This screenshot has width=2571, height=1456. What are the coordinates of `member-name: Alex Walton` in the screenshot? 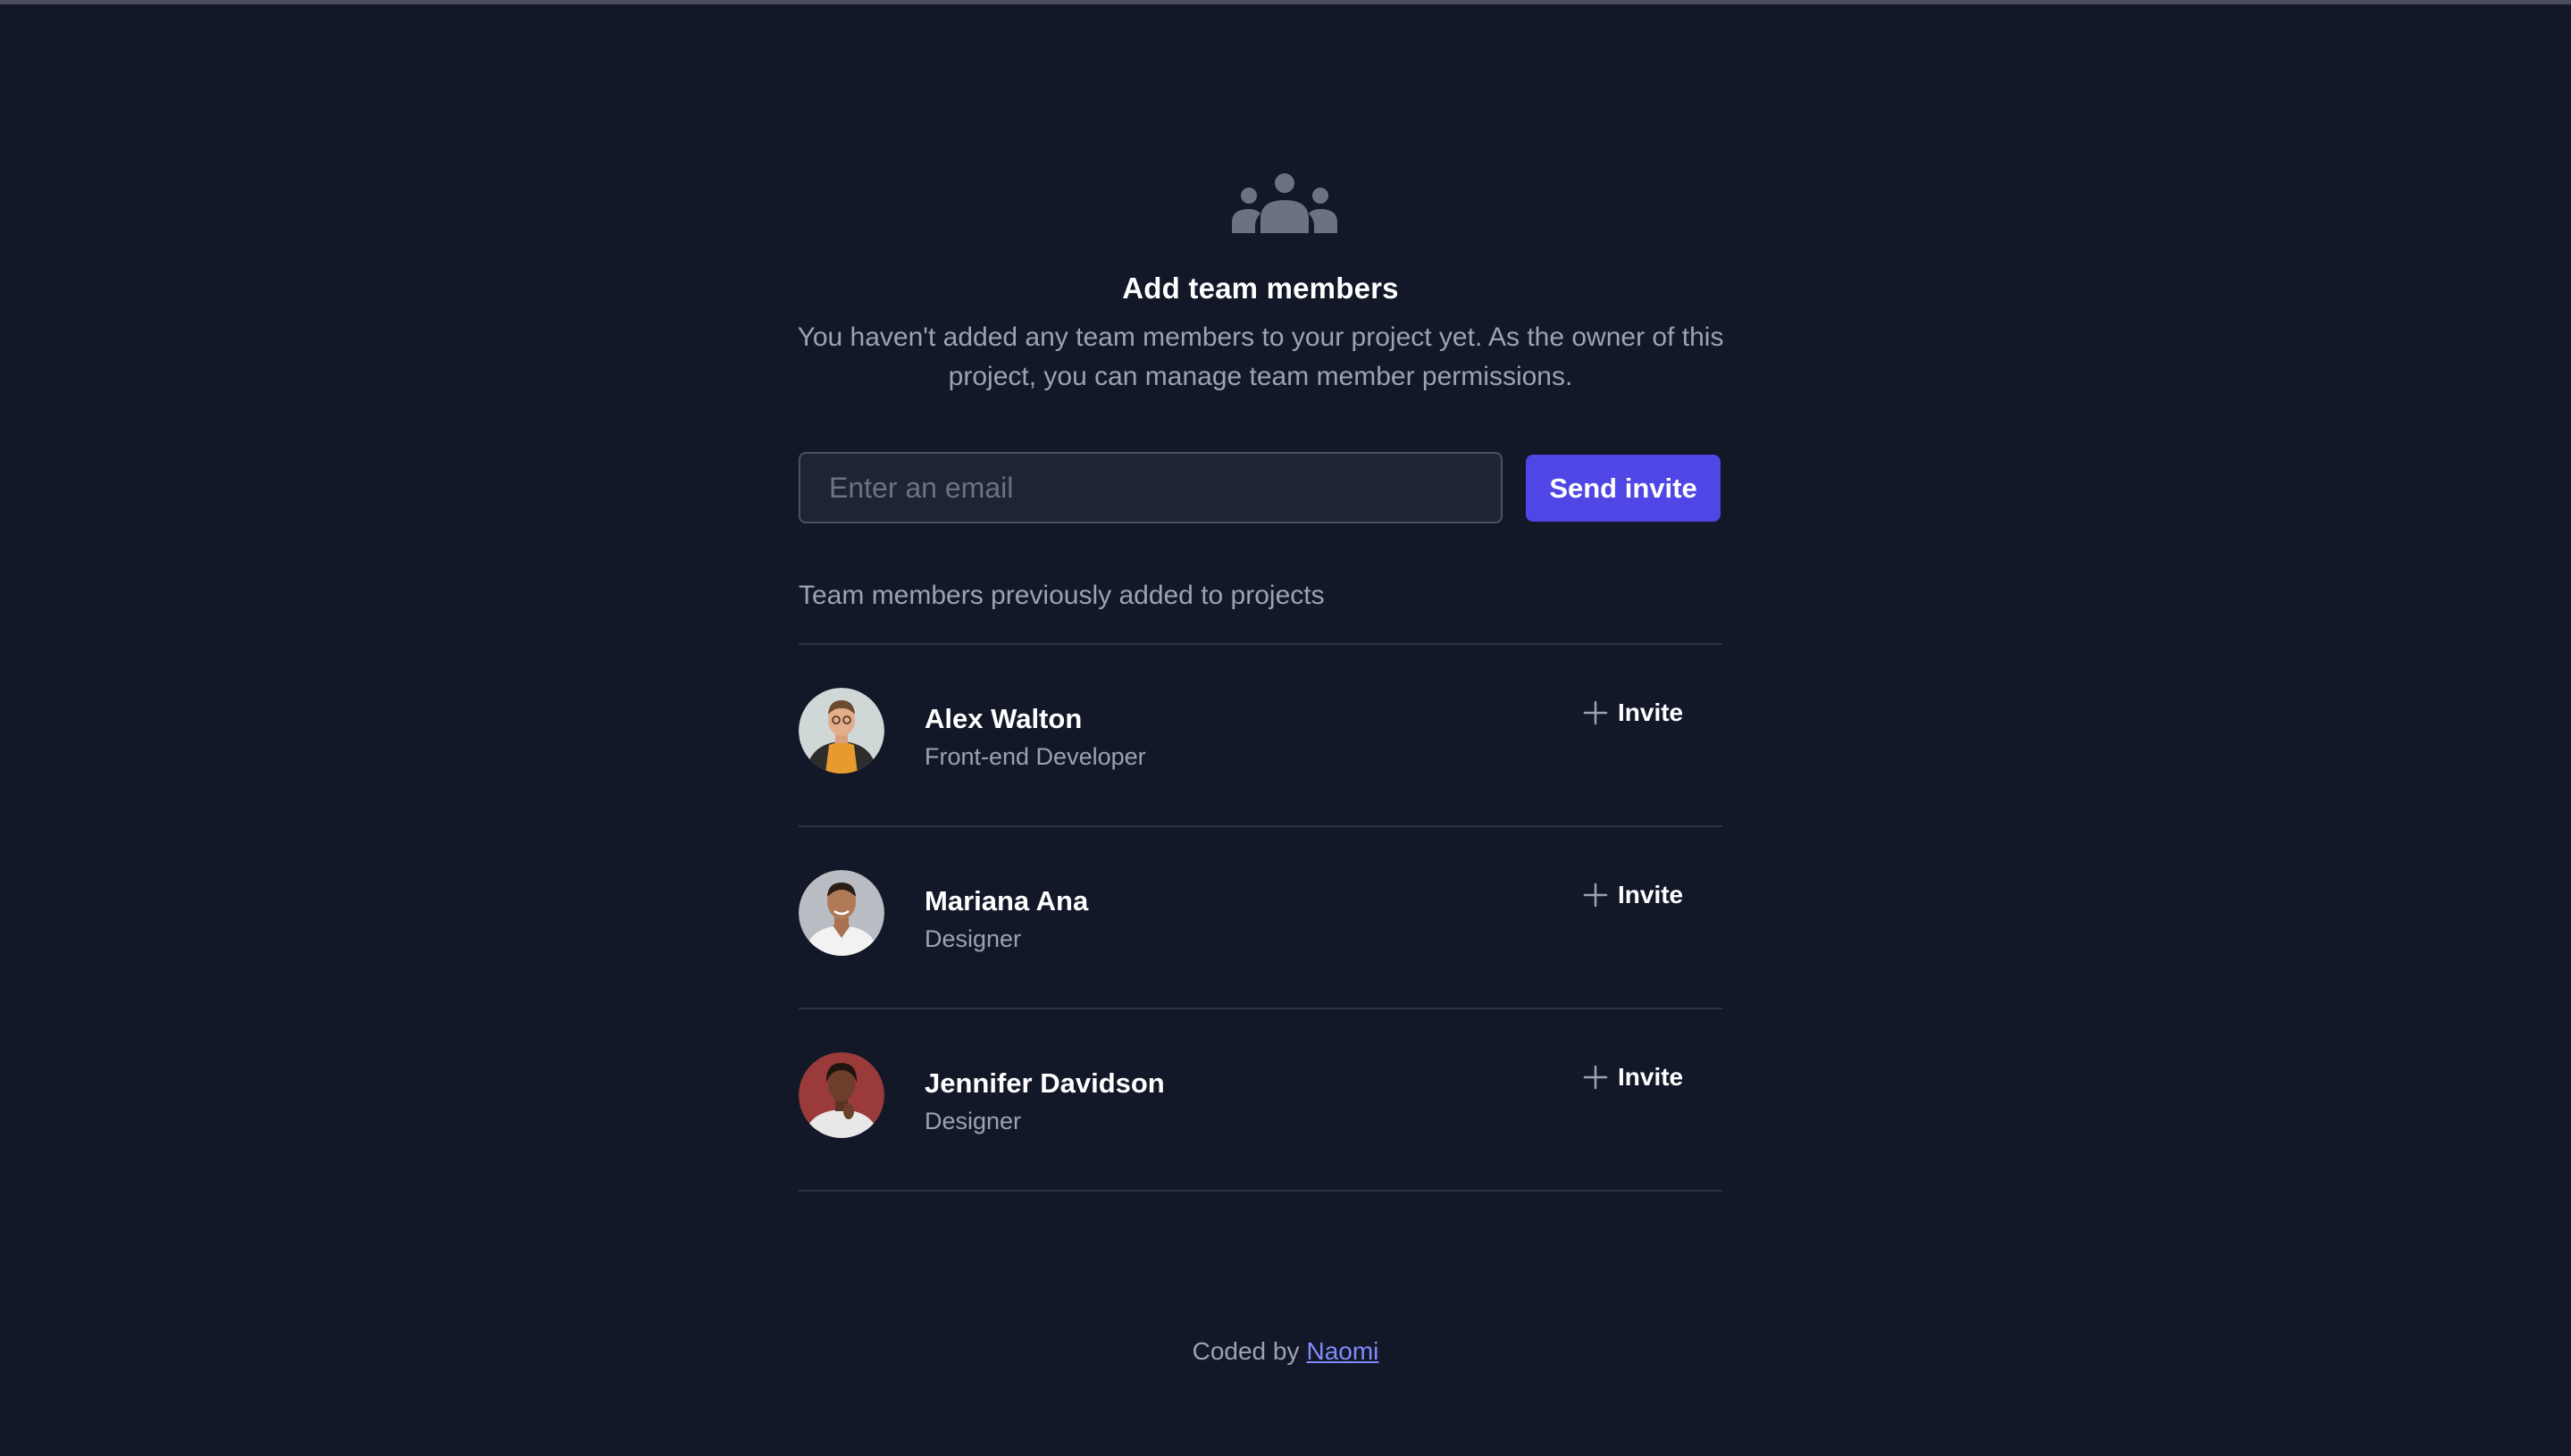 It's located at (1004, 718).